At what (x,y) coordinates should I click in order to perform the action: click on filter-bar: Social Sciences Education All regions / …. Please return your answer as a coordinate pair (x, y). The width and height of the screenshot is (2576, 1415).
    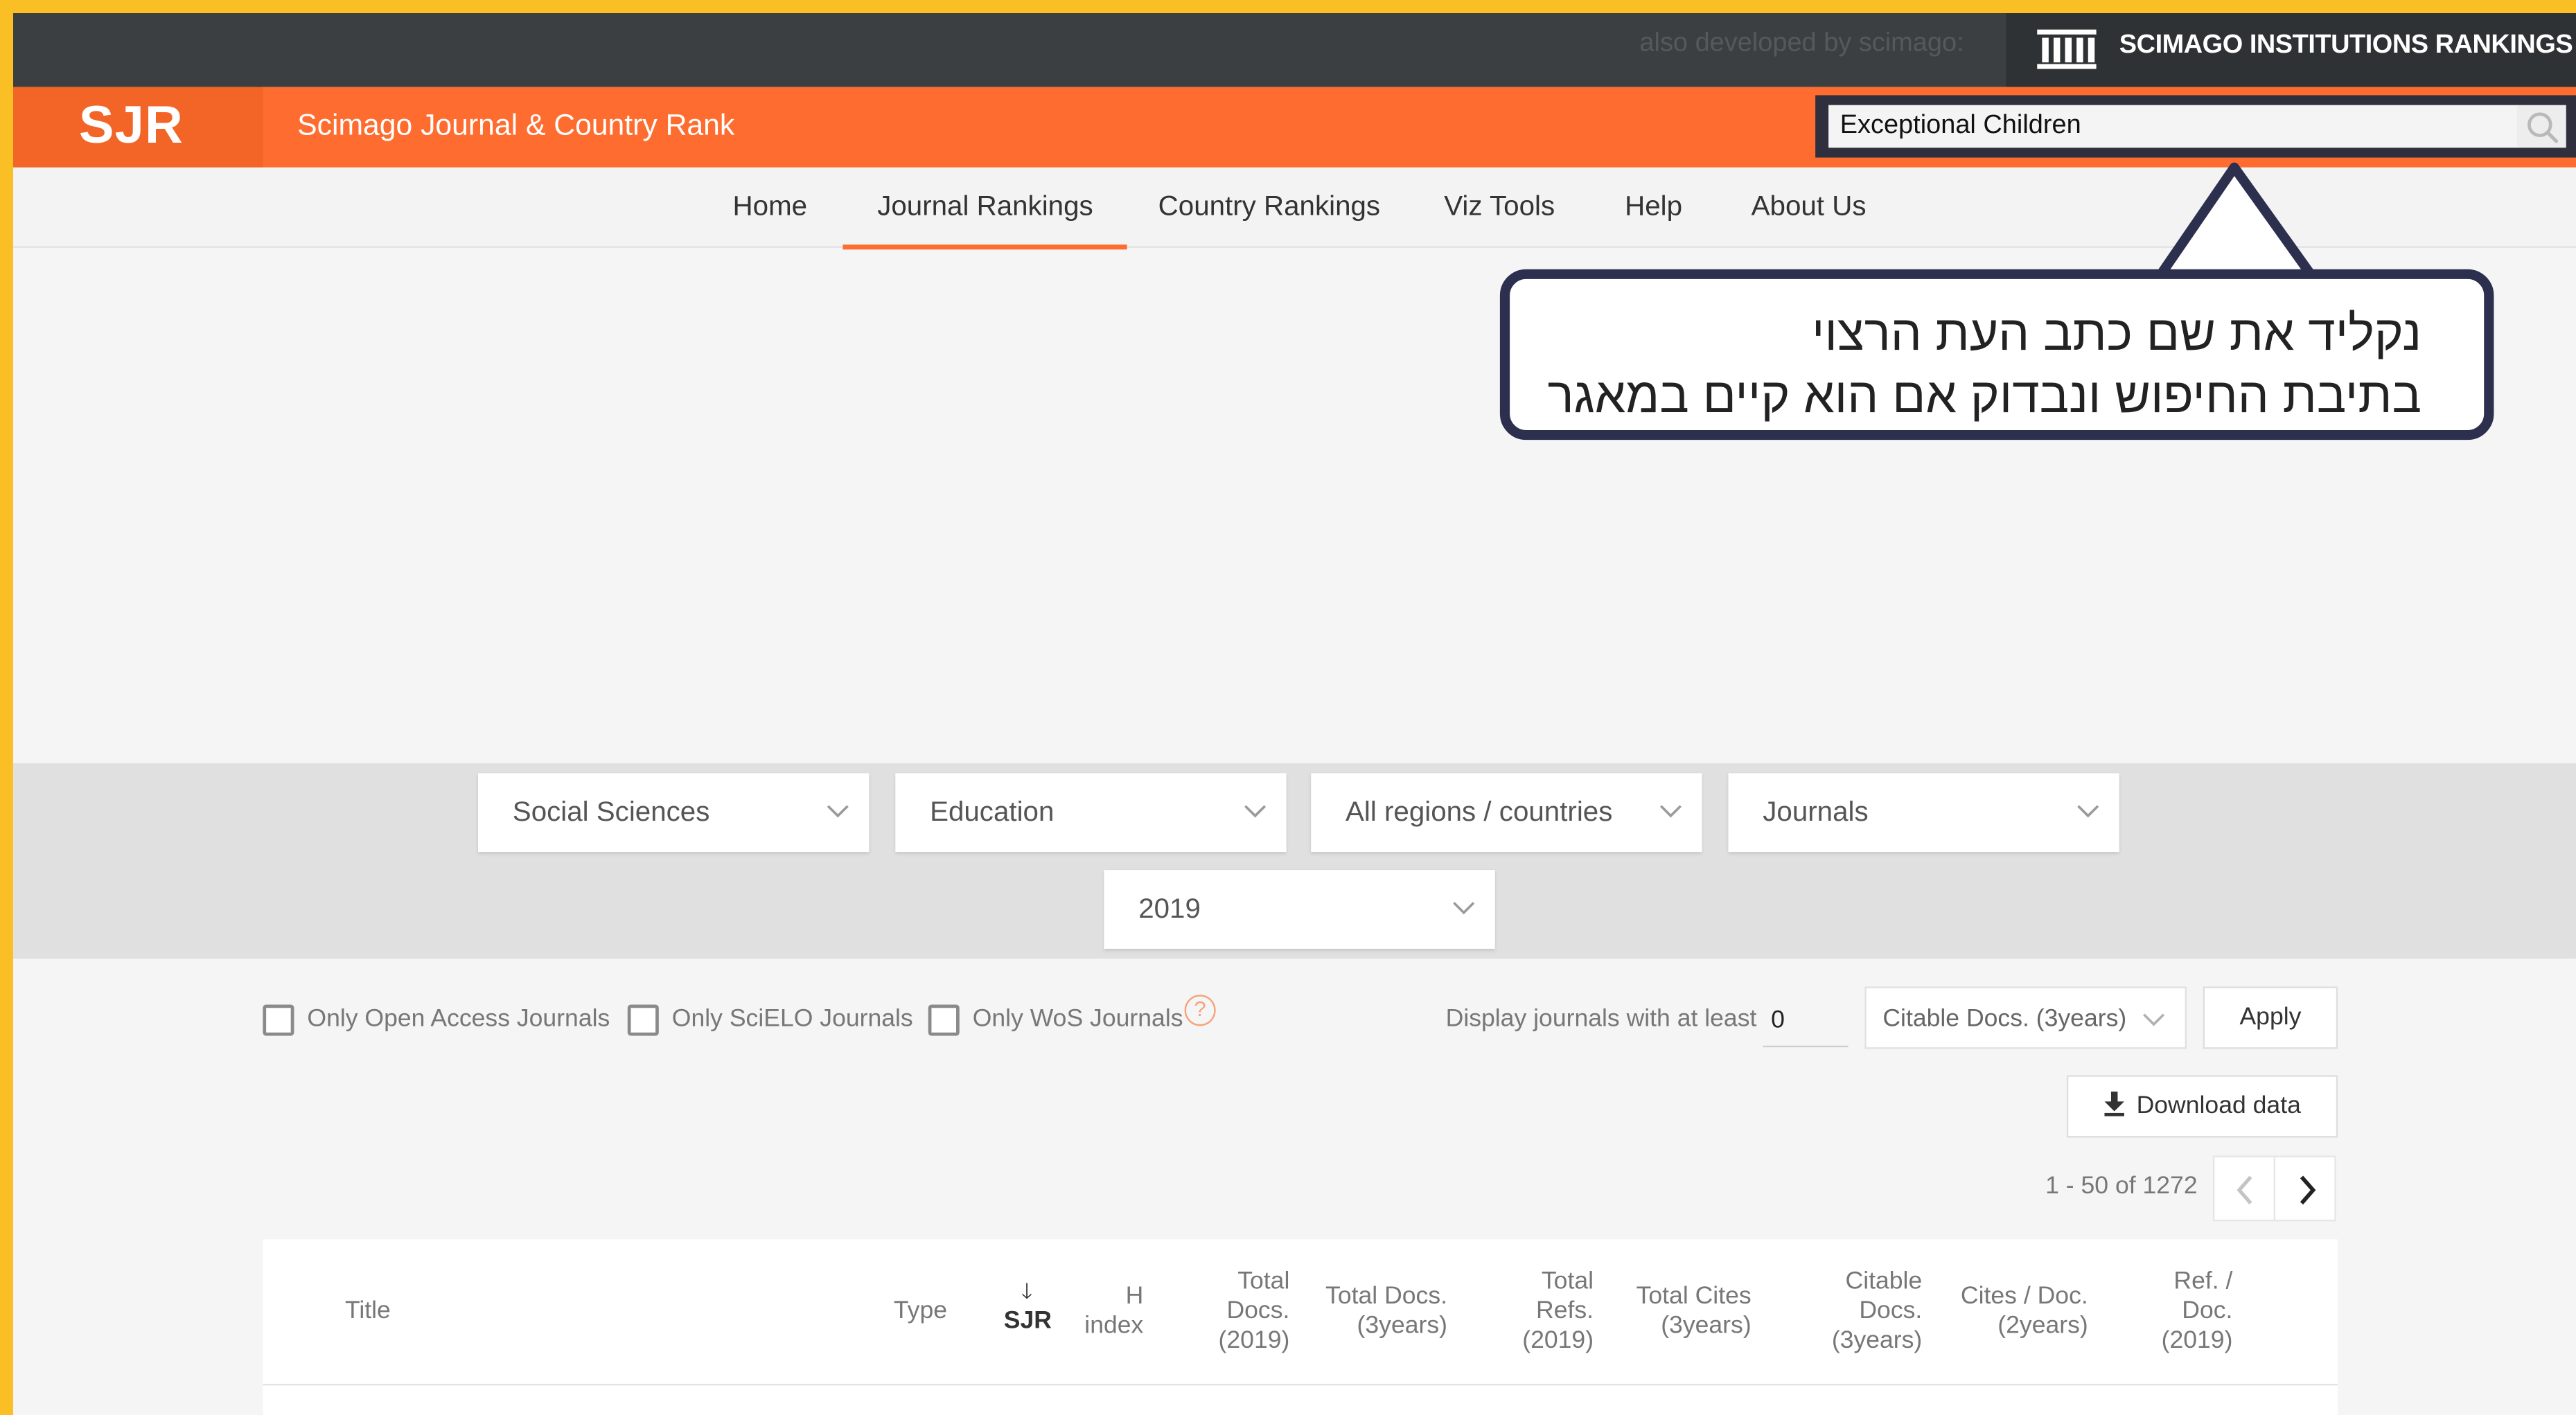
    Looking at the image, I should click on (1294, 861).